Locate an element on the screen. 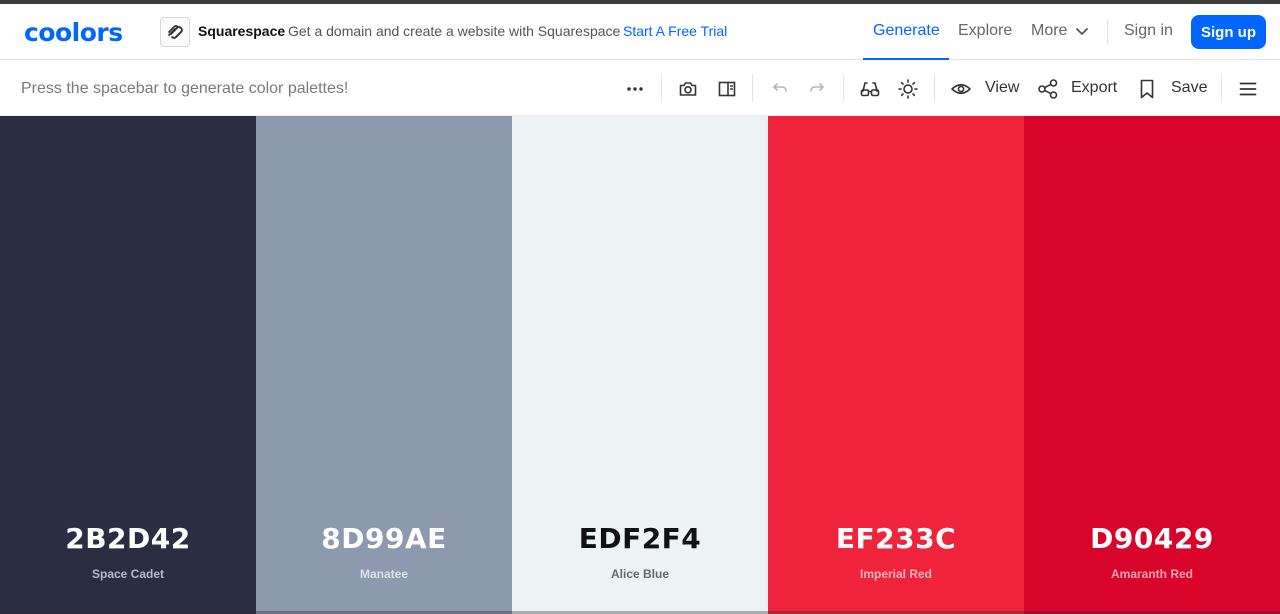  swatch-hex-code: EF233C is located at coordinates (896, 538).